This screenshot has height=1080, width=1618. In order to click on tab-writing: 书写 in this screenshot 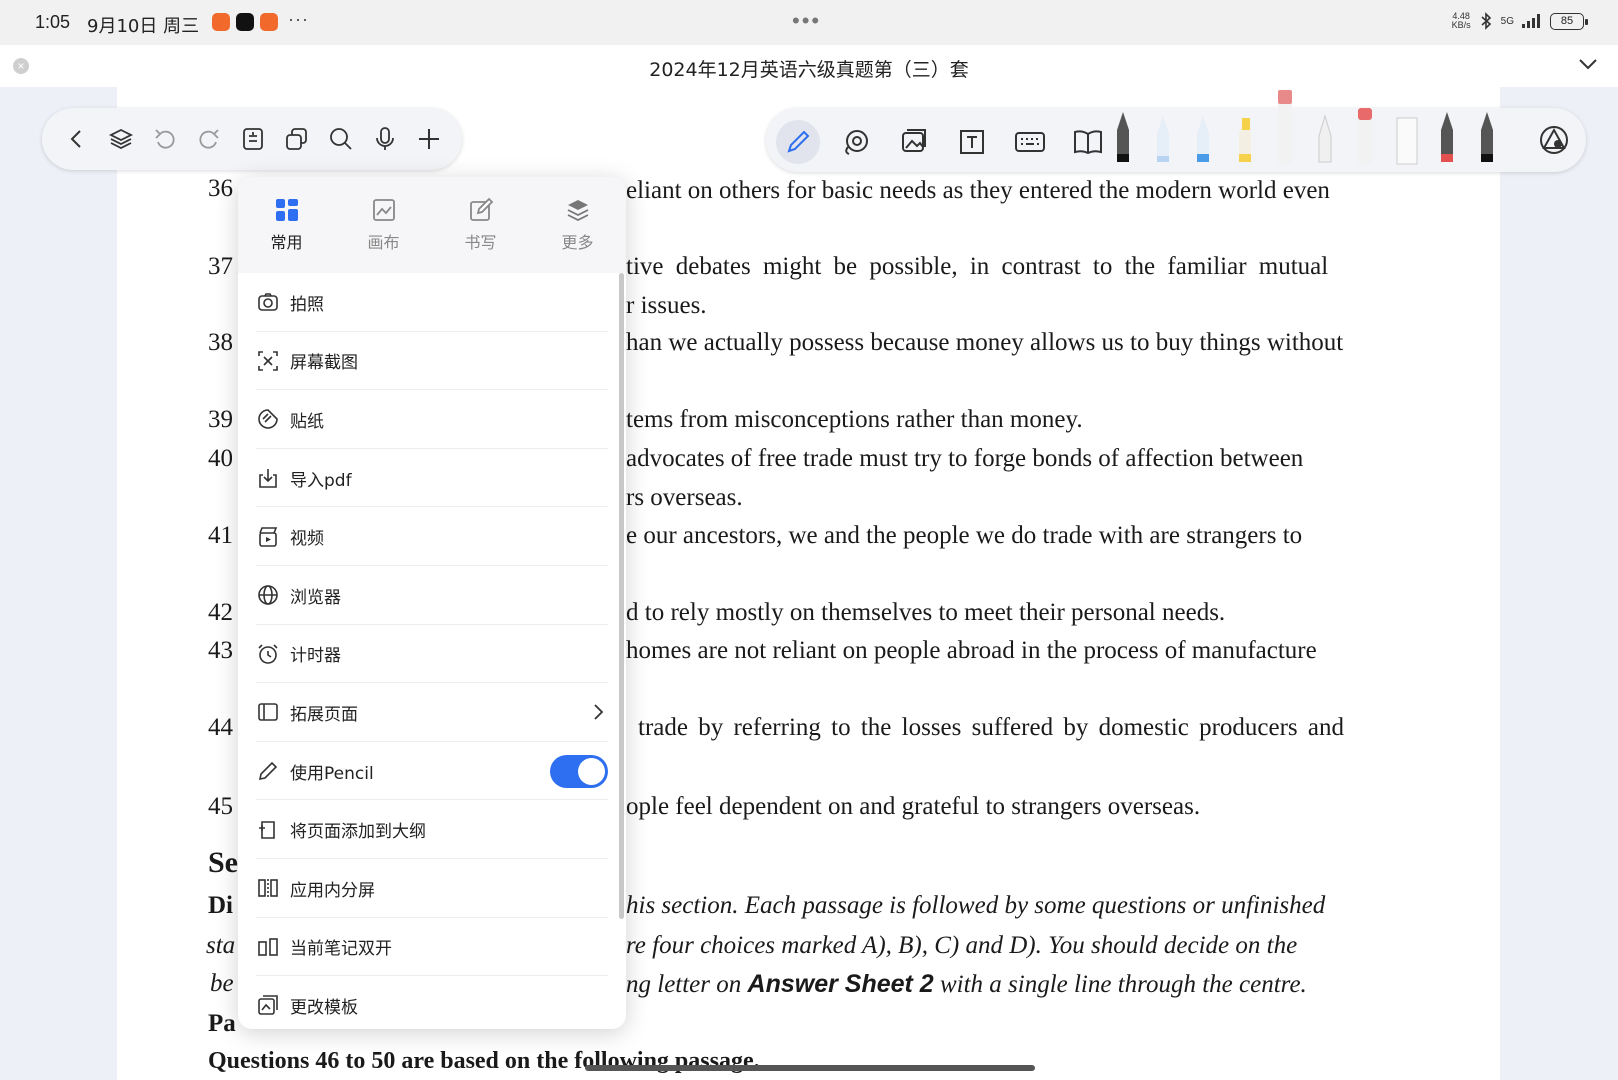, I will do `click(480, 225)`.